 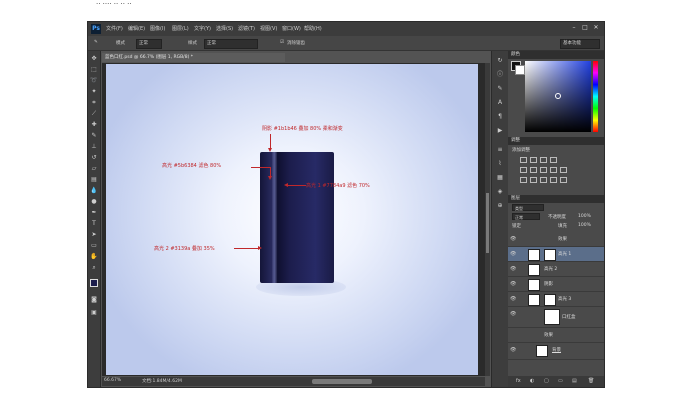 I want to click on paragraph-panel-icon: ¶, so click(x=500, y=117).